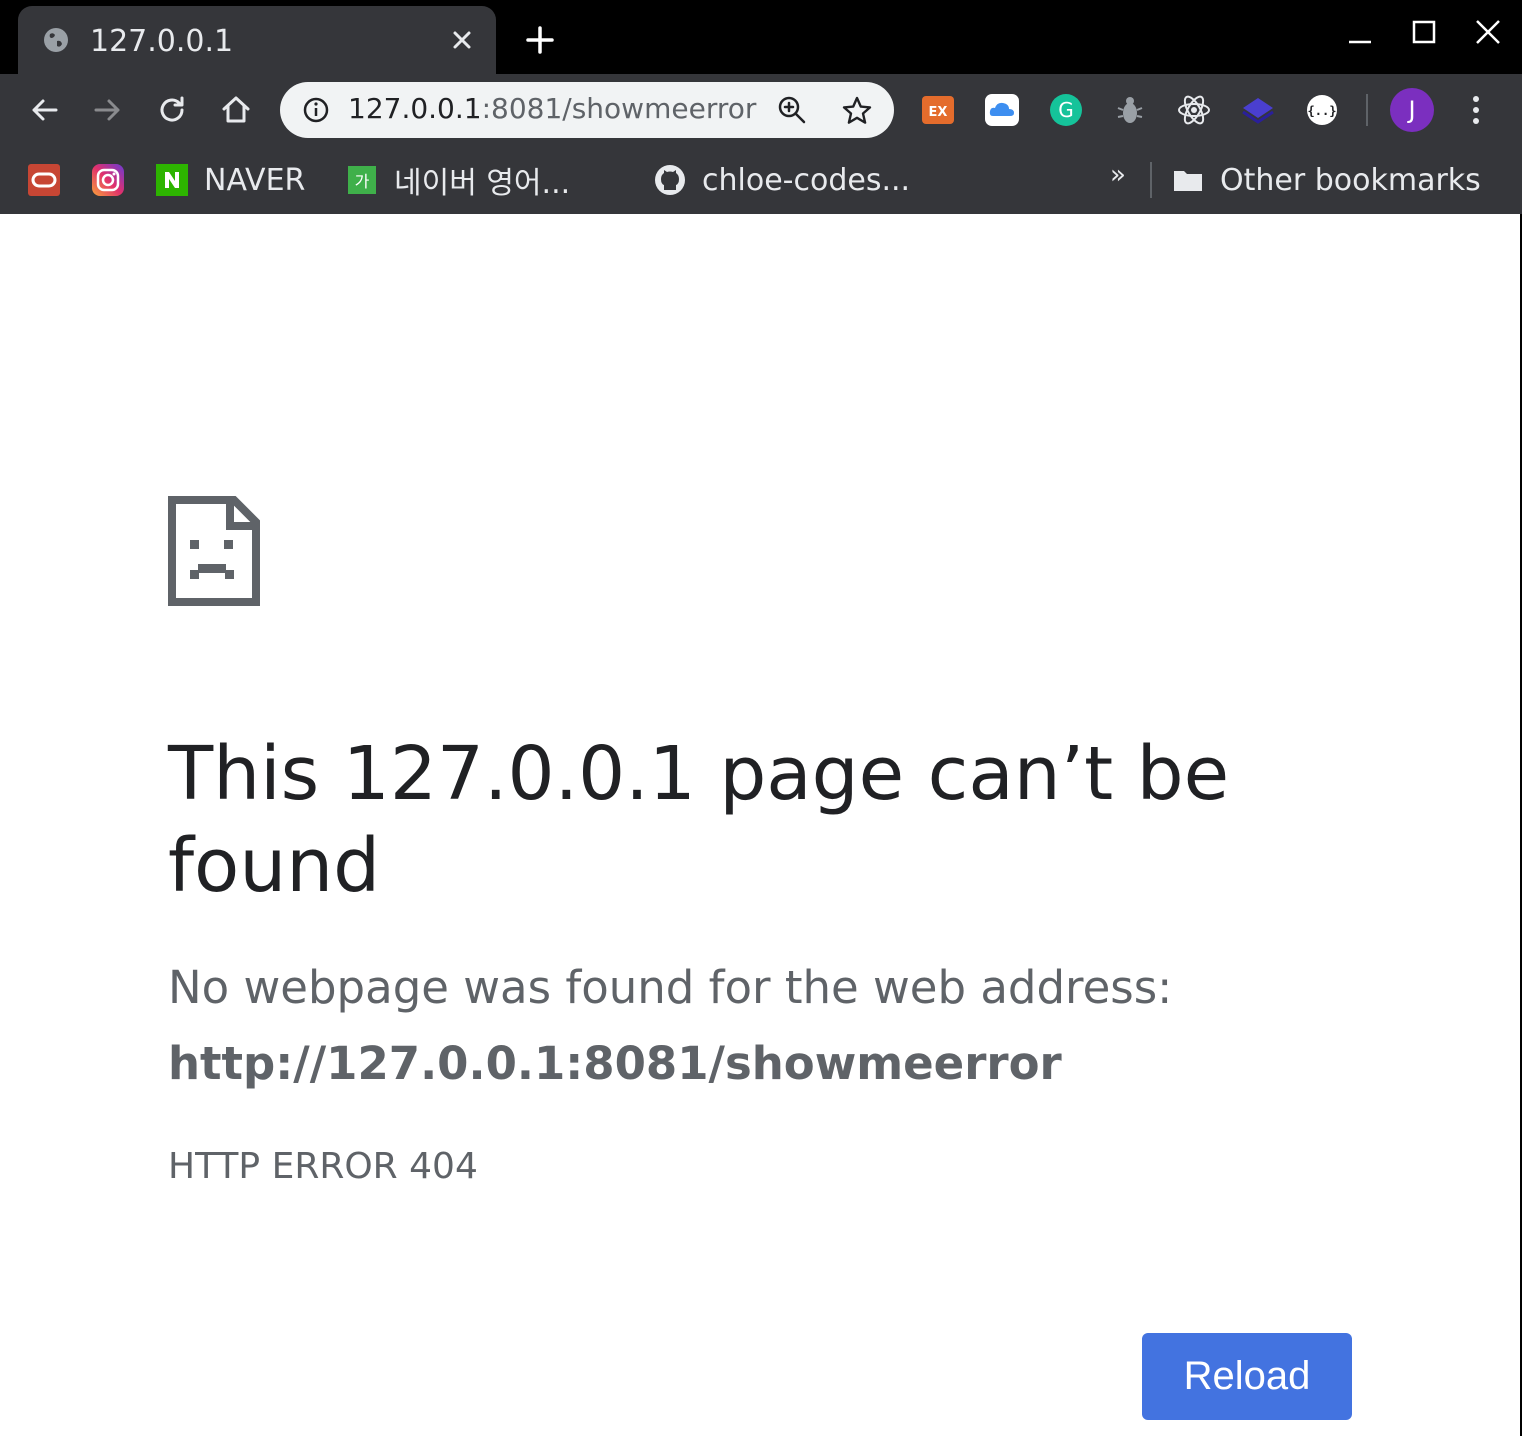  Describe the element at coordinates (162, 41) in the screenshot. I see `tab-title: 127.0.0.1` at that location.